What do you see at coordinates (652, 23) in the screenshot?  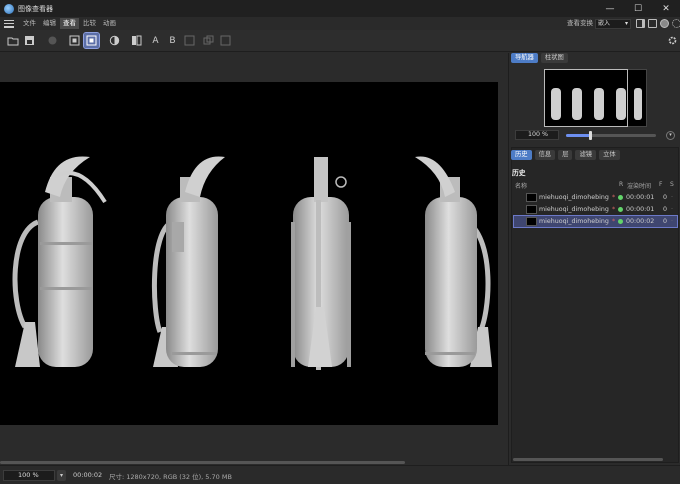 I see `expand-icon` at bounding box center [652, 23].